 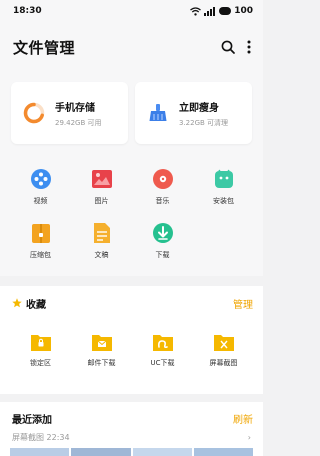 I want to click on favorites-header: 收藏 管理, so click(x=131, y=303).